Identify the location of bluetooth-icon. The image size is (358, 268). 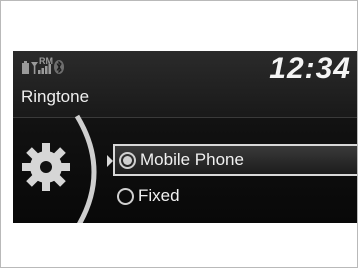
(59, 67).